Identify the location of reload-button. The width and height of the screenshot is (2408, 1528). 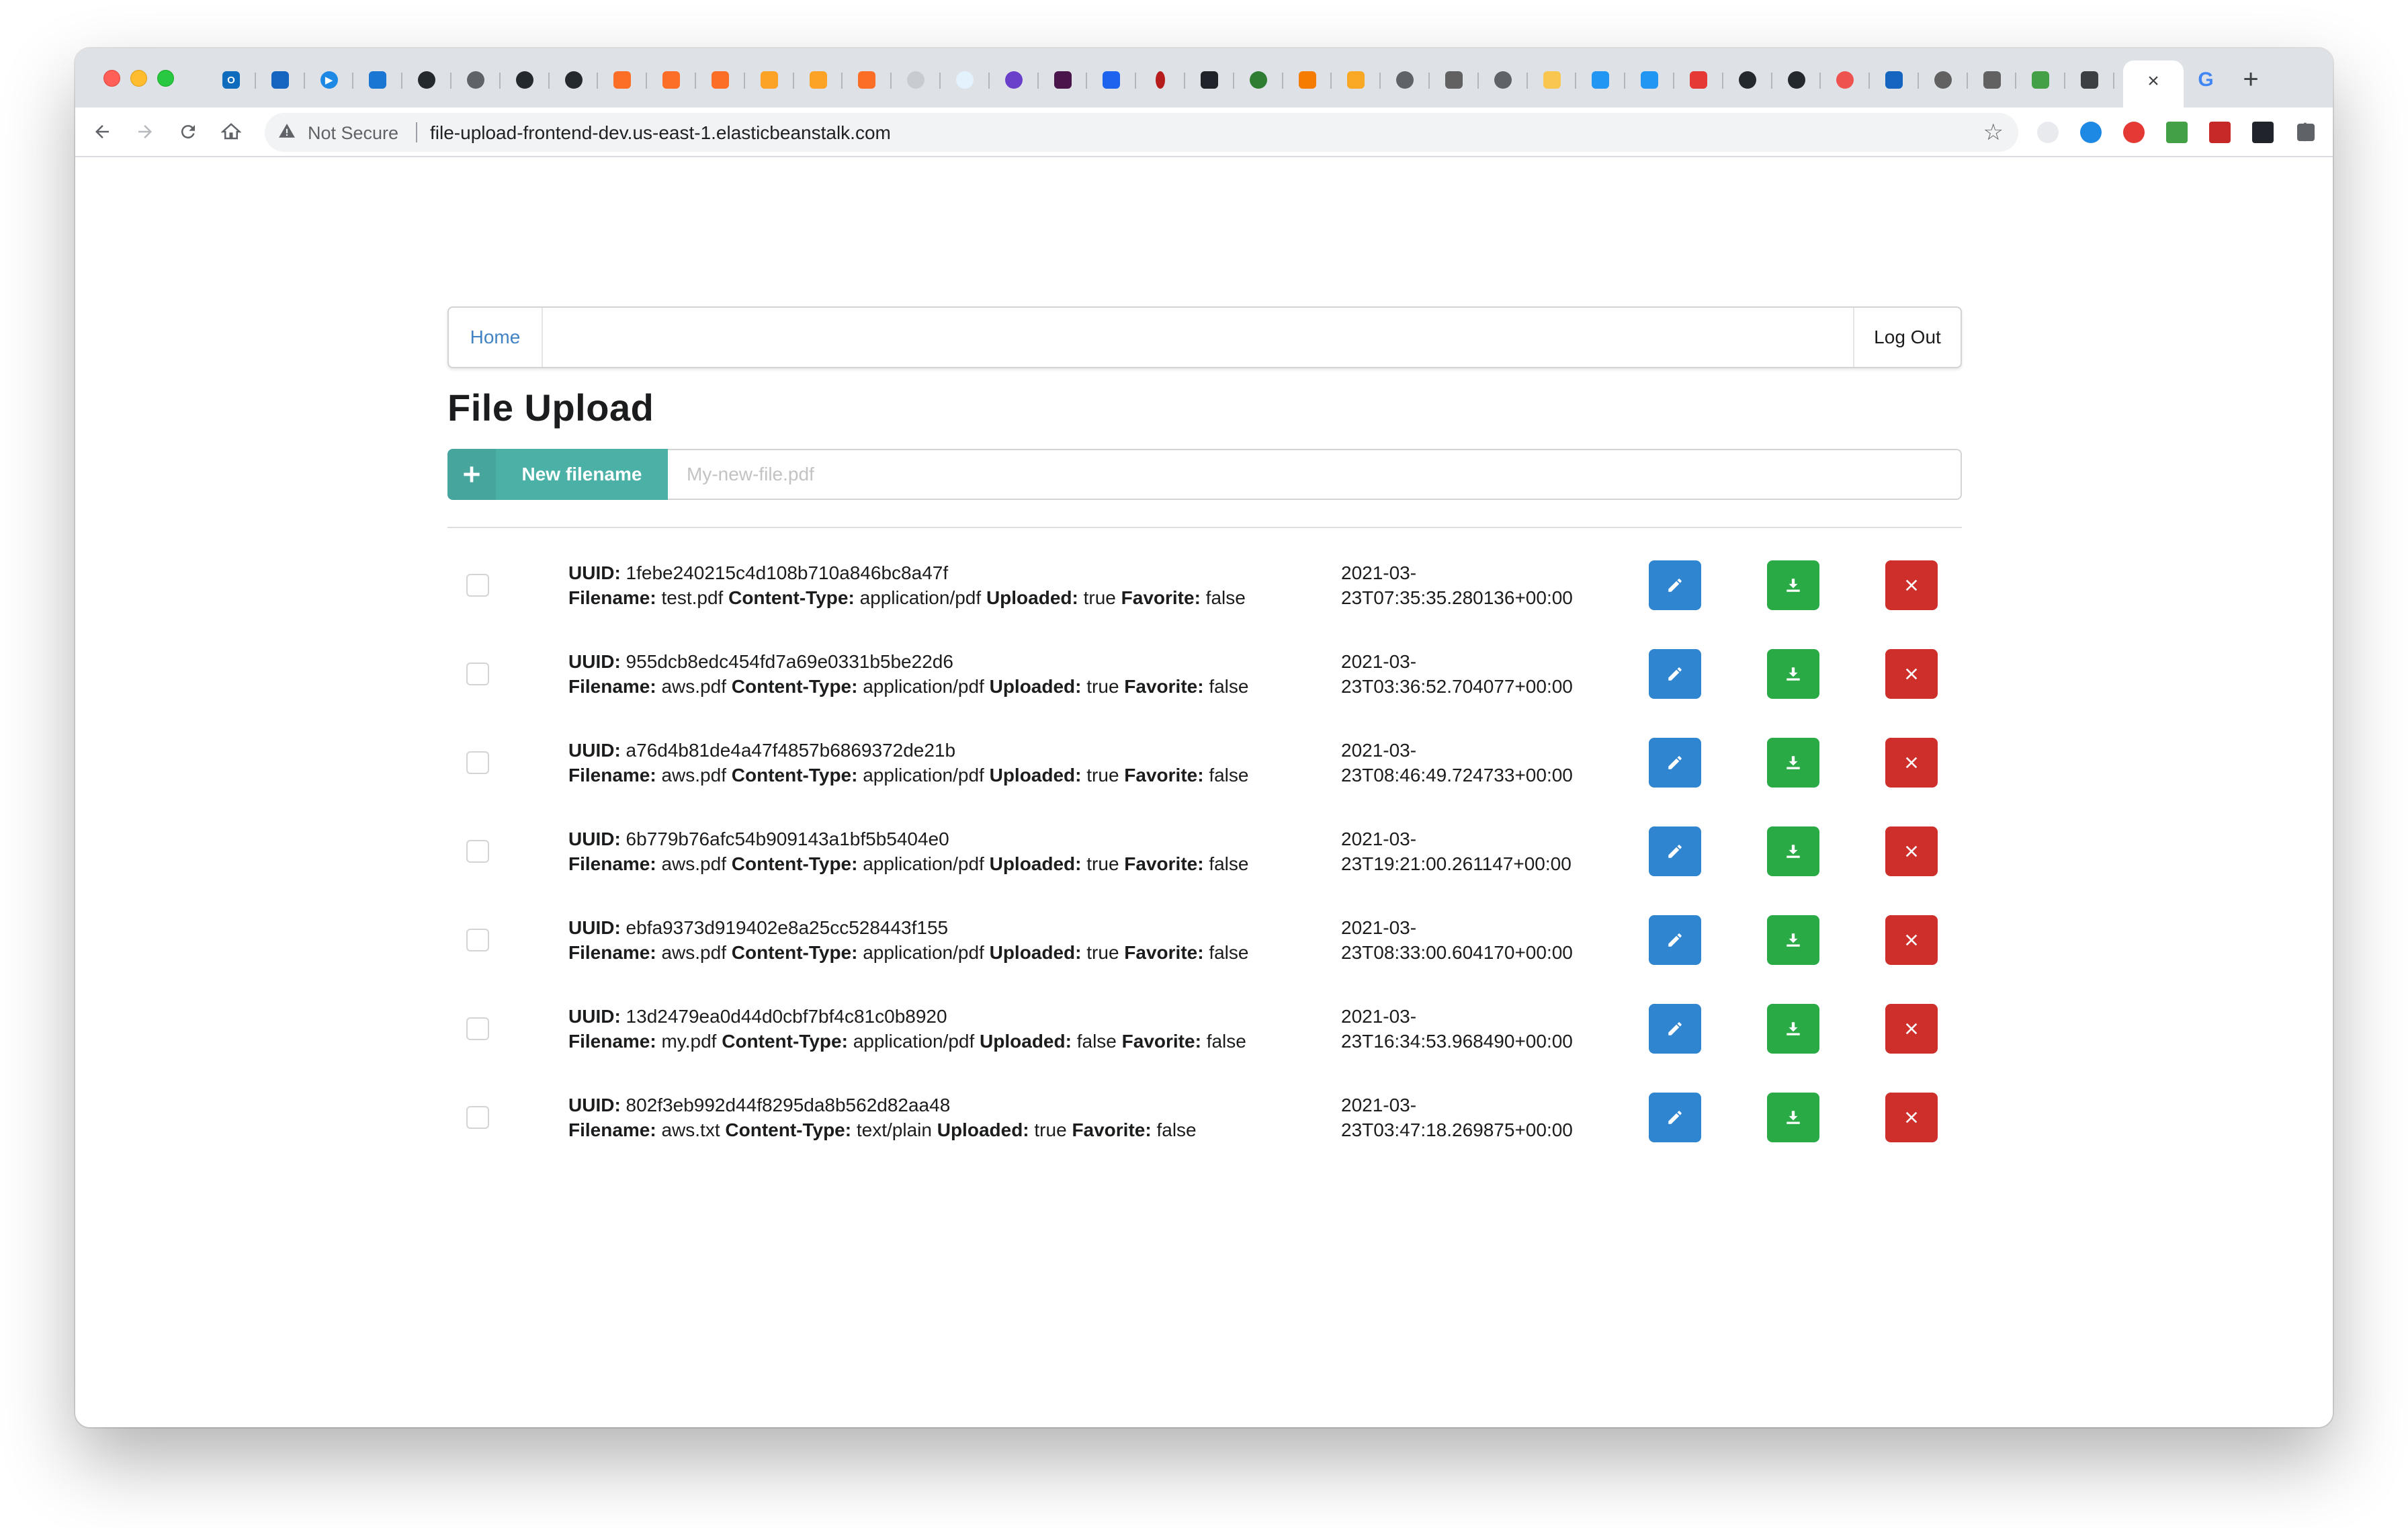
(188, 131).